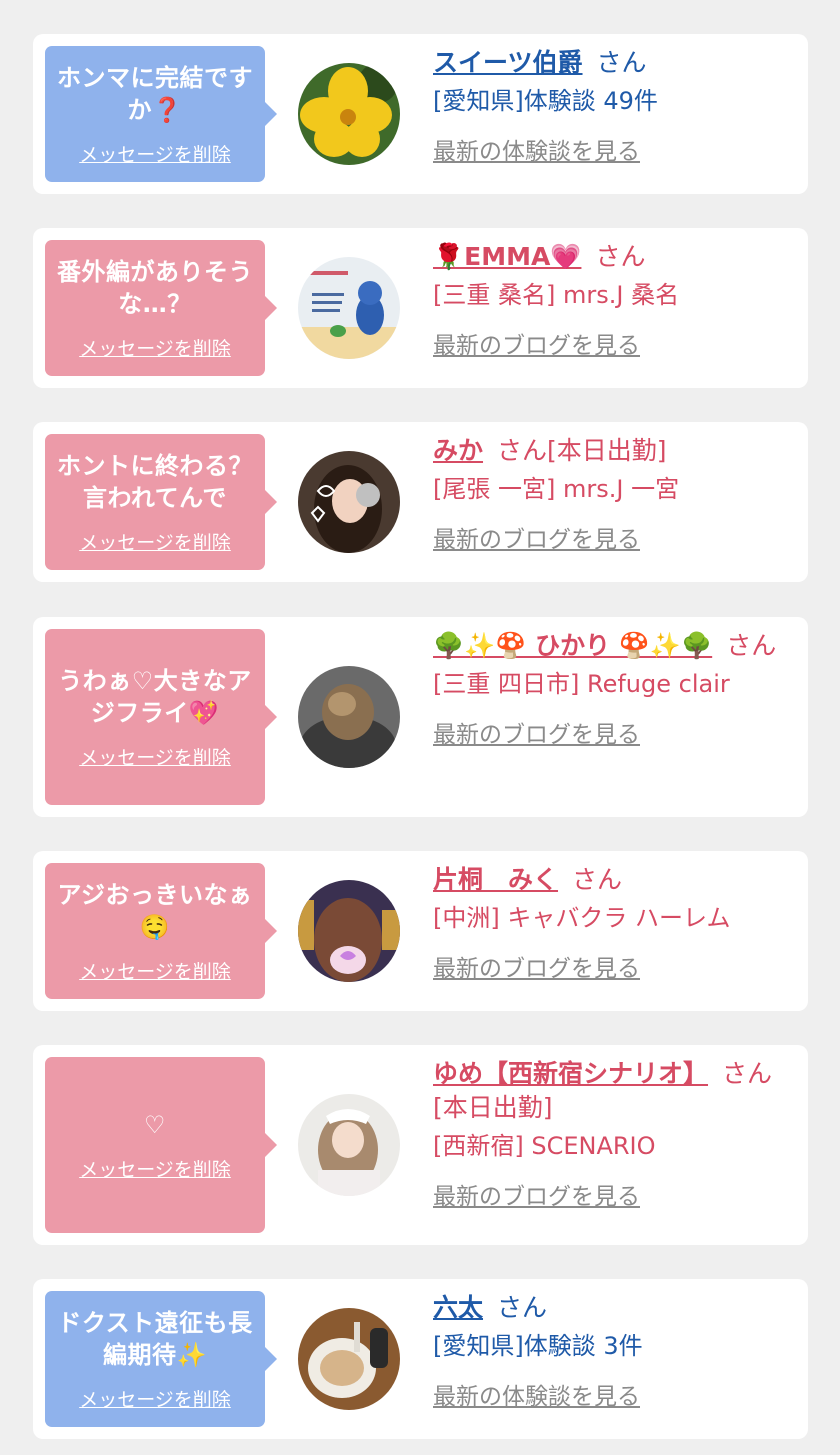  What do you see at coordinates (544, 1146) in the screenshot?
I see `user-location: [西新宿] SCENARIO` at bounding box center [544, 1146].